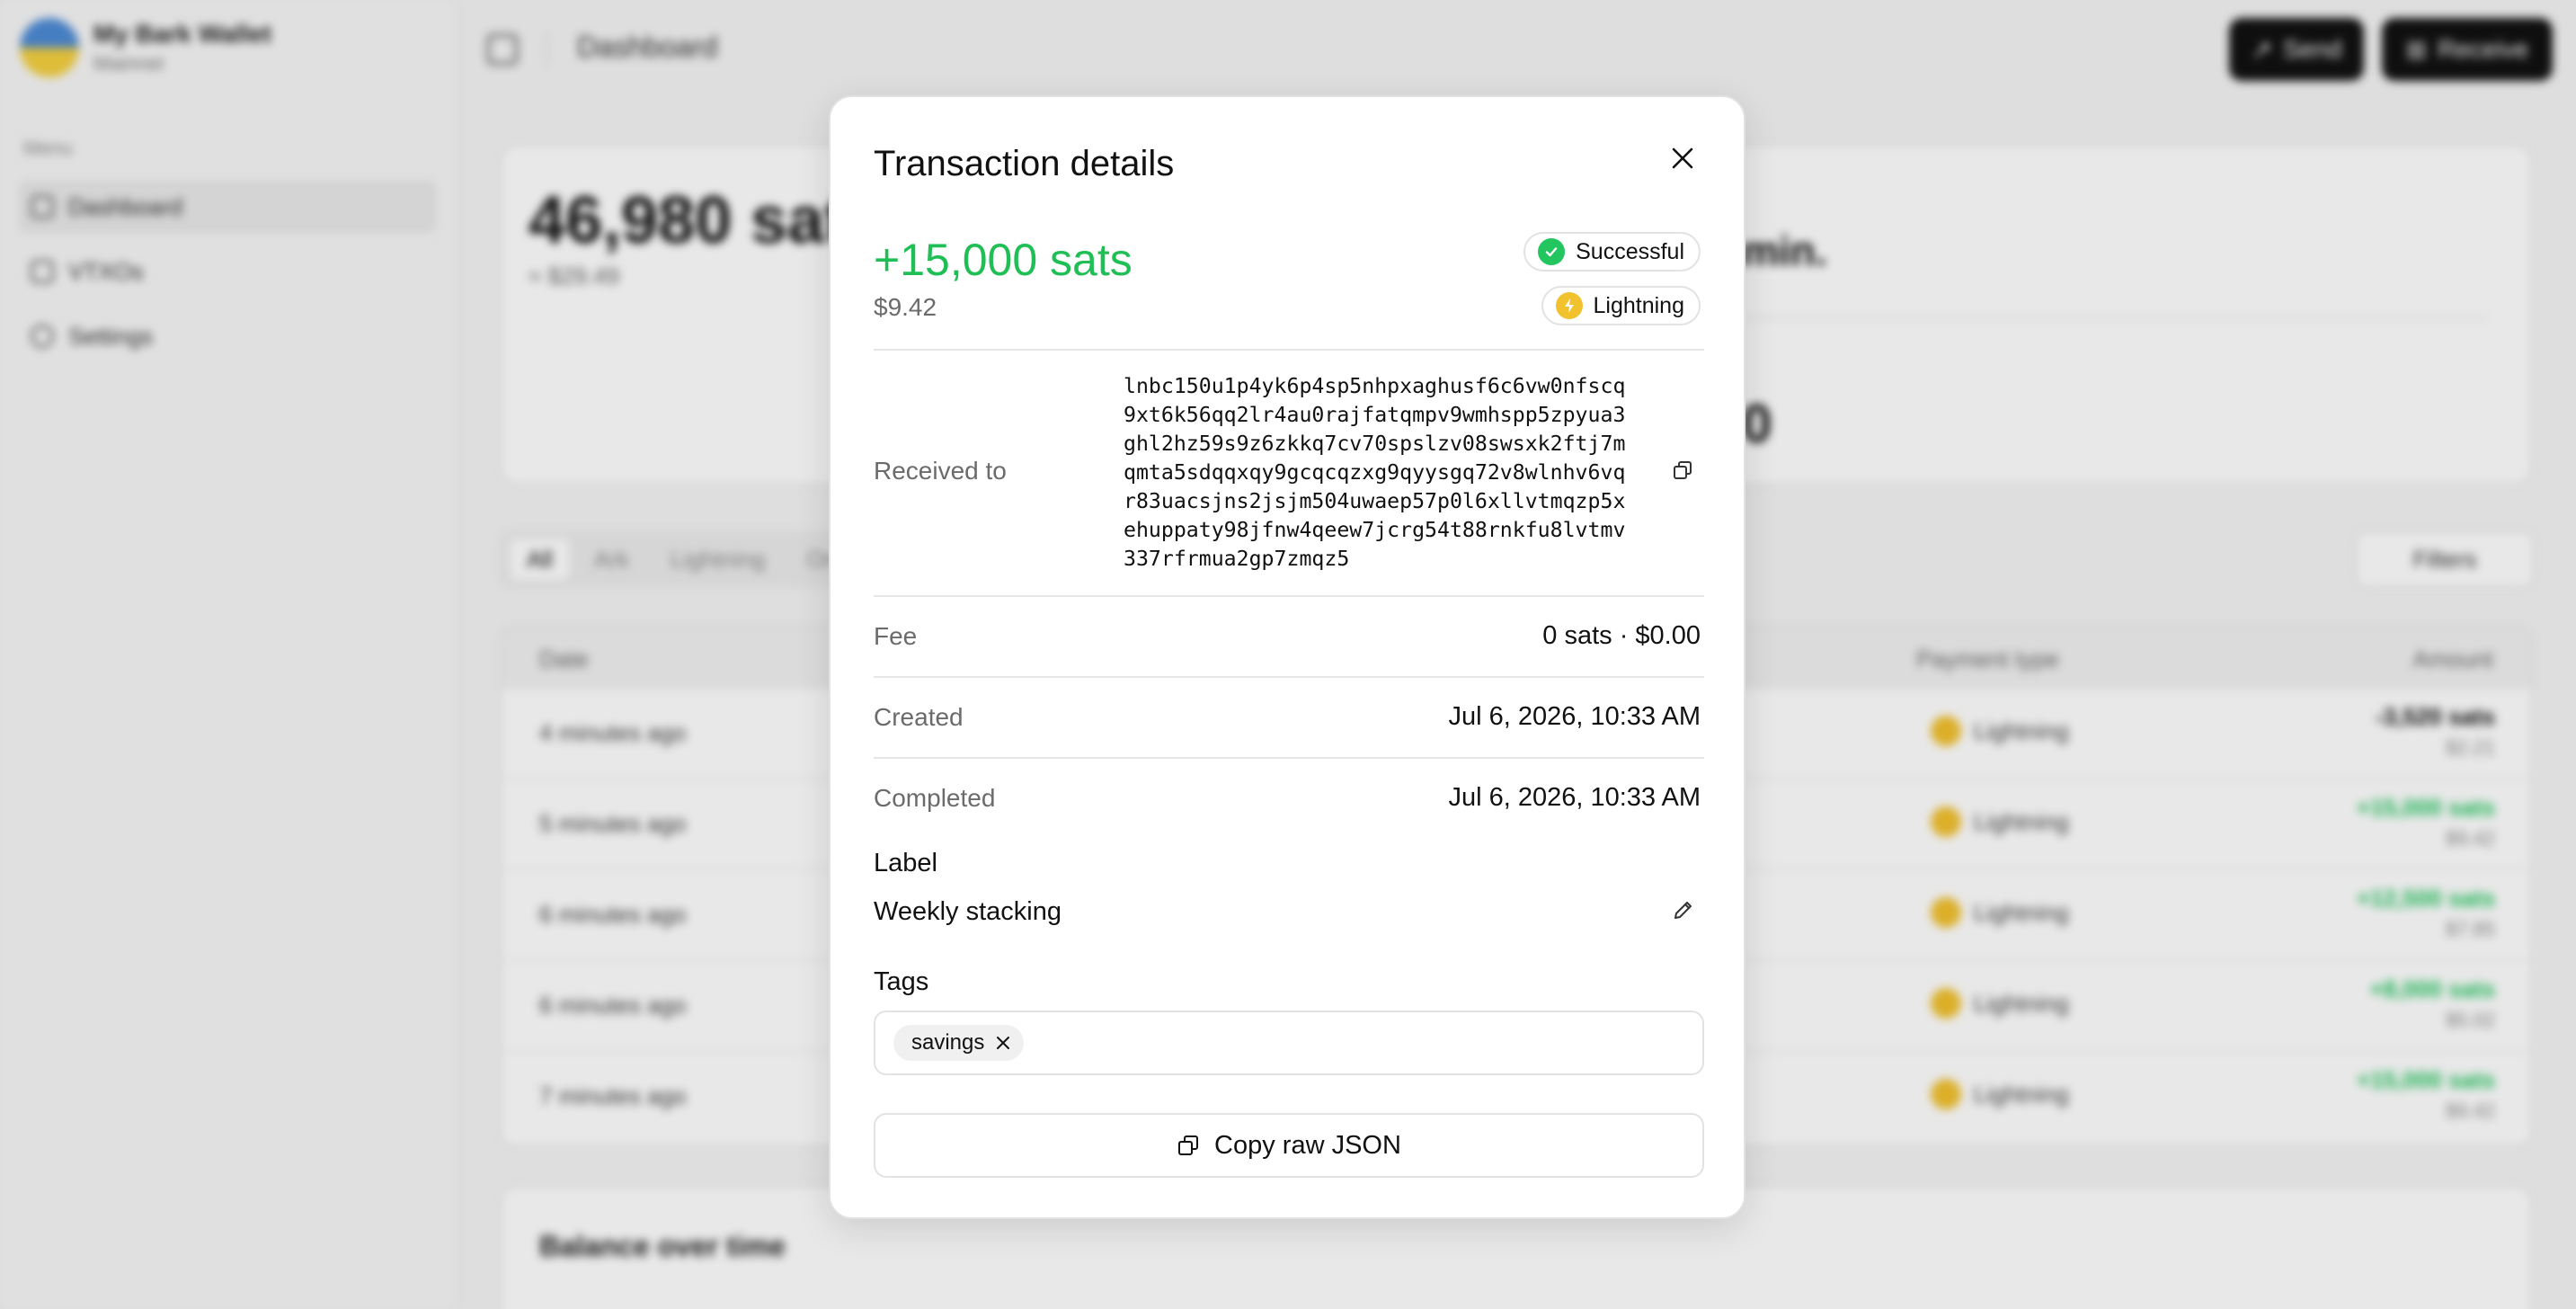 This screenshot has width=2576, height=1309. Describe the element at coordinates (919, 717) in the screenshot. I see `created-label: Created` at that location.